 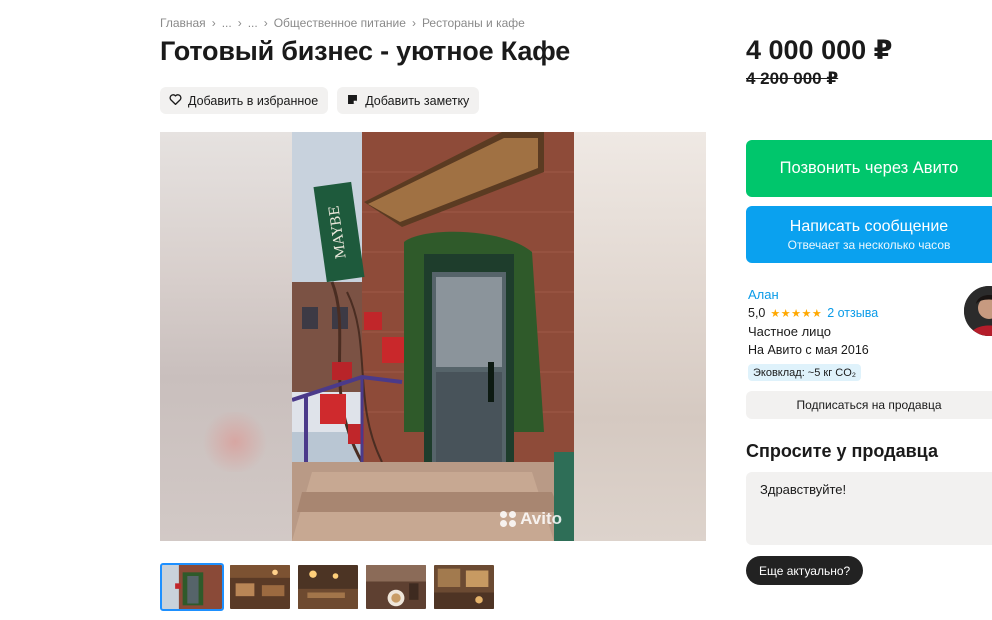 I want to click on message-input, so click(x=869, y=508).